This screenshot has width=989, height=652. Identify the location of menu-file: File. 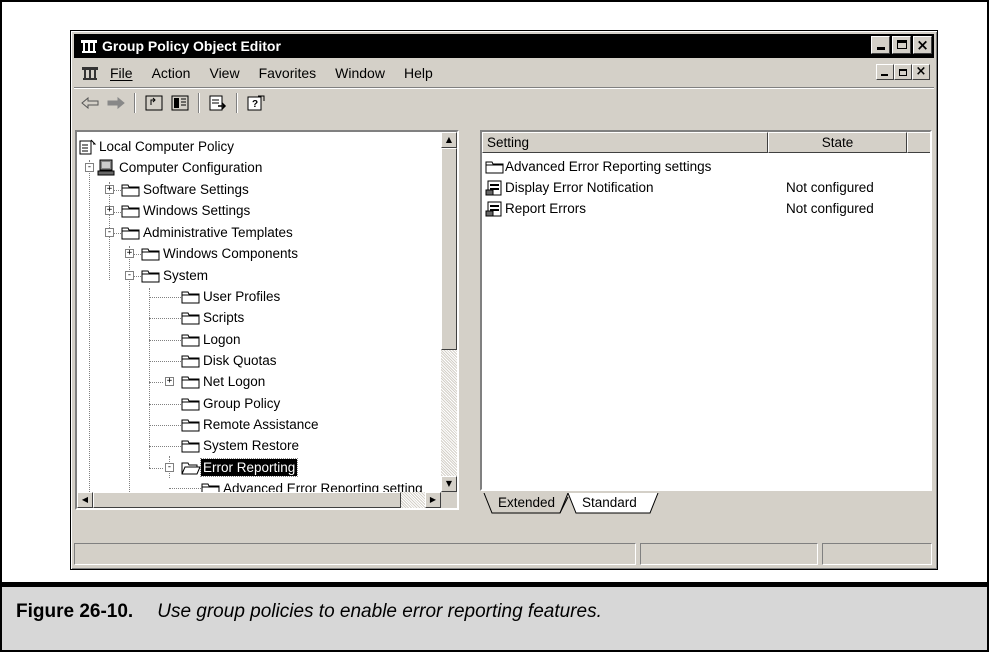
(121, 73).